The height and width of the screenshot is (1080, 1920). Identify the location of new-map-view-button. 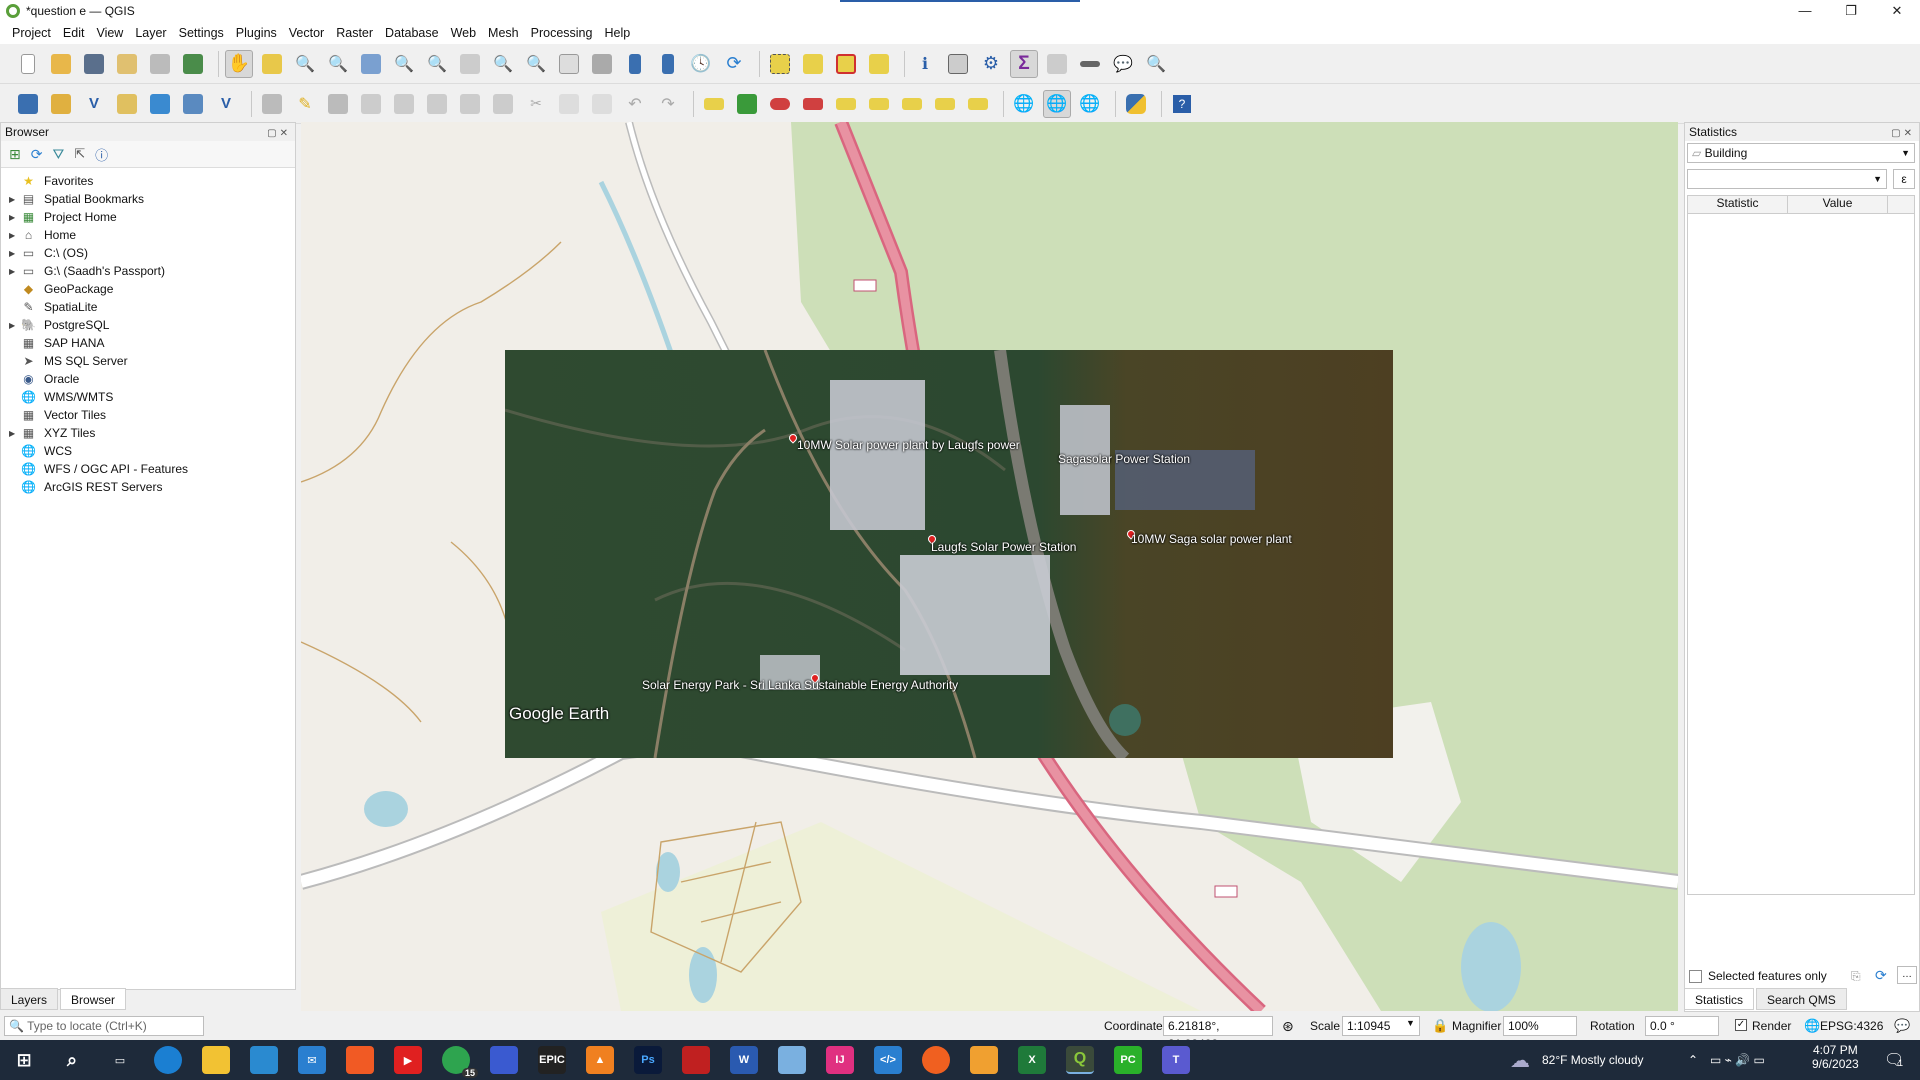
(569, 64).